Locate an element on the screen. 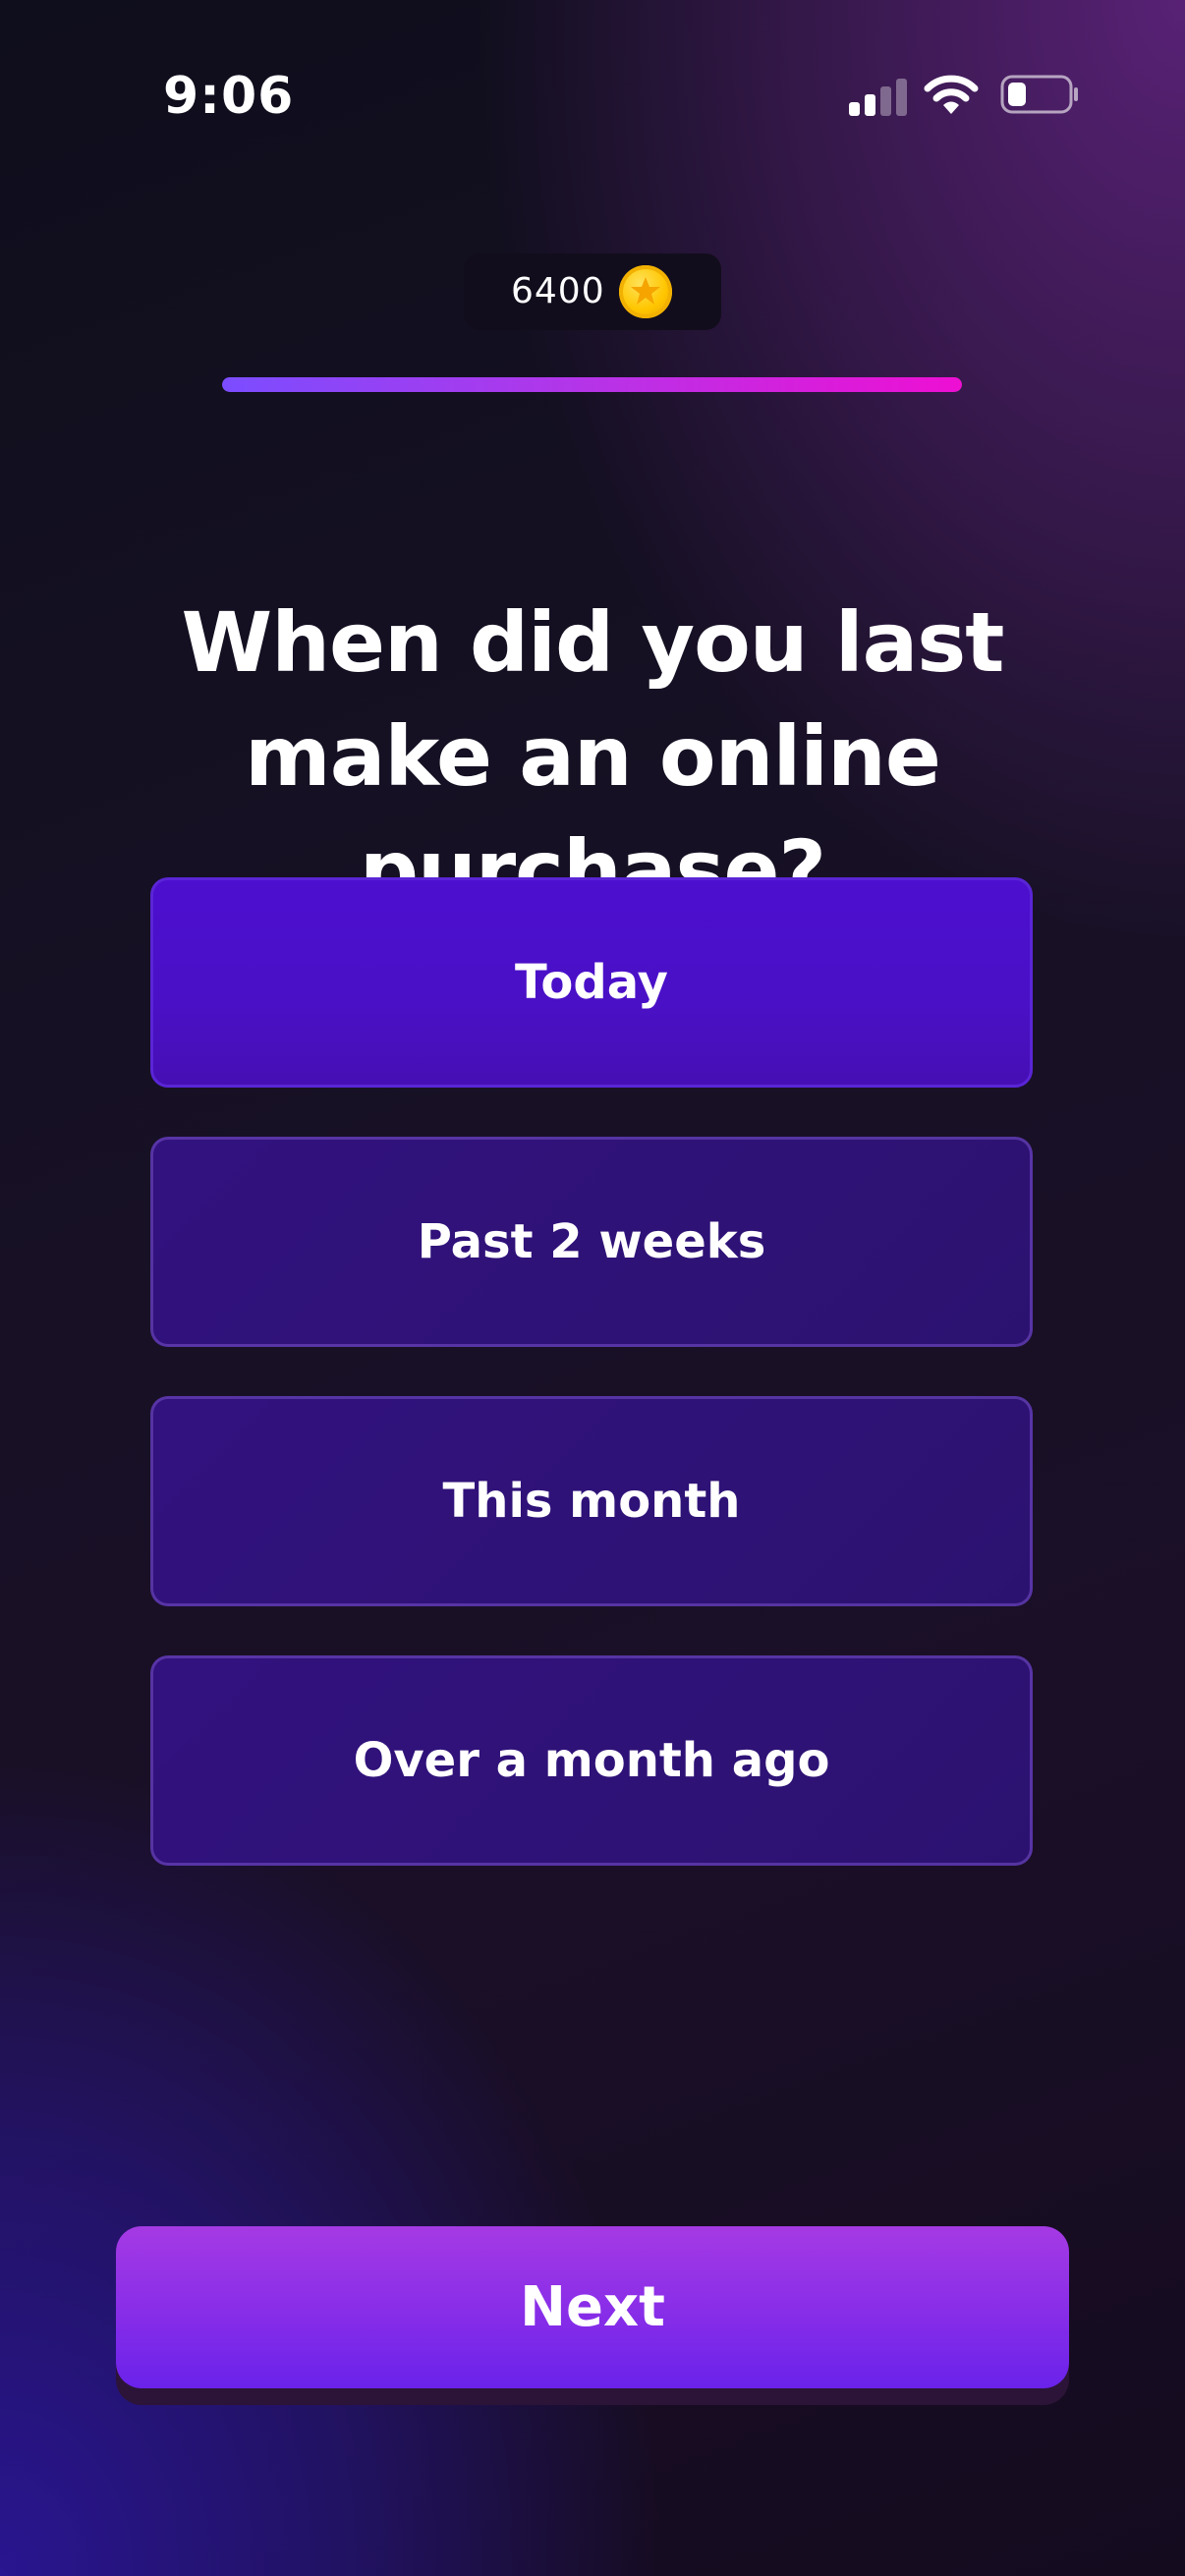 The image size is (1185, 2576). progress-fill is located at coordinates (592, 384).